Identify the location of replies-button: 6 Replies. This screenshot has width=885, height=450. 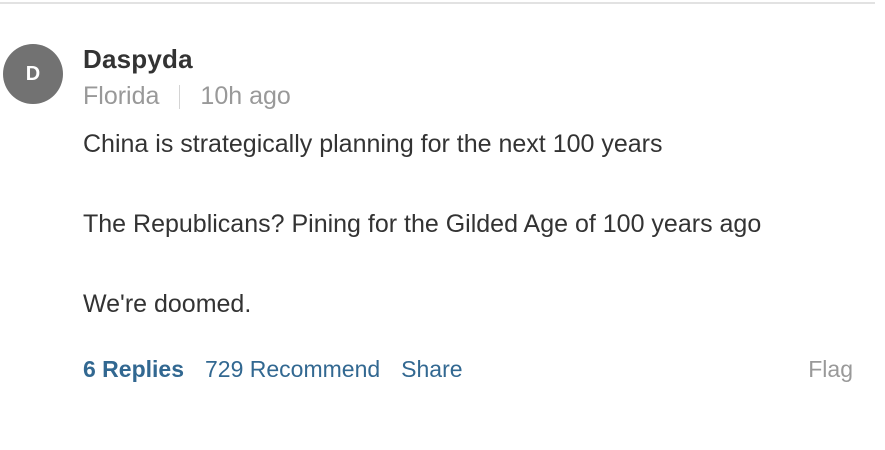
(133, 369).